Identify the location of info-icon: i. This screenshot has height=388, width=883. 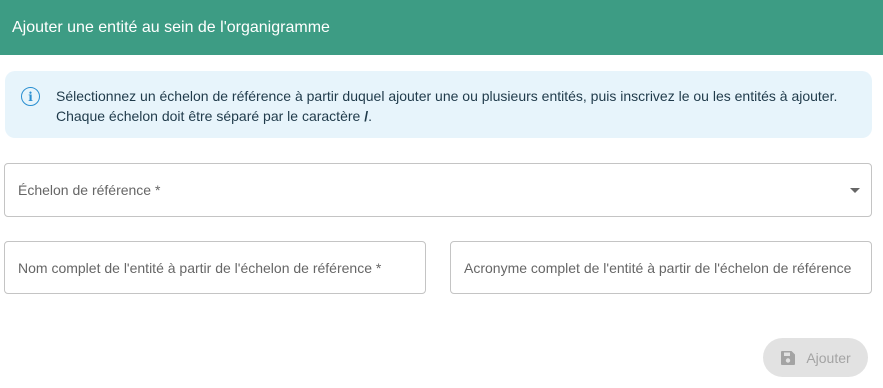
(30, 96).